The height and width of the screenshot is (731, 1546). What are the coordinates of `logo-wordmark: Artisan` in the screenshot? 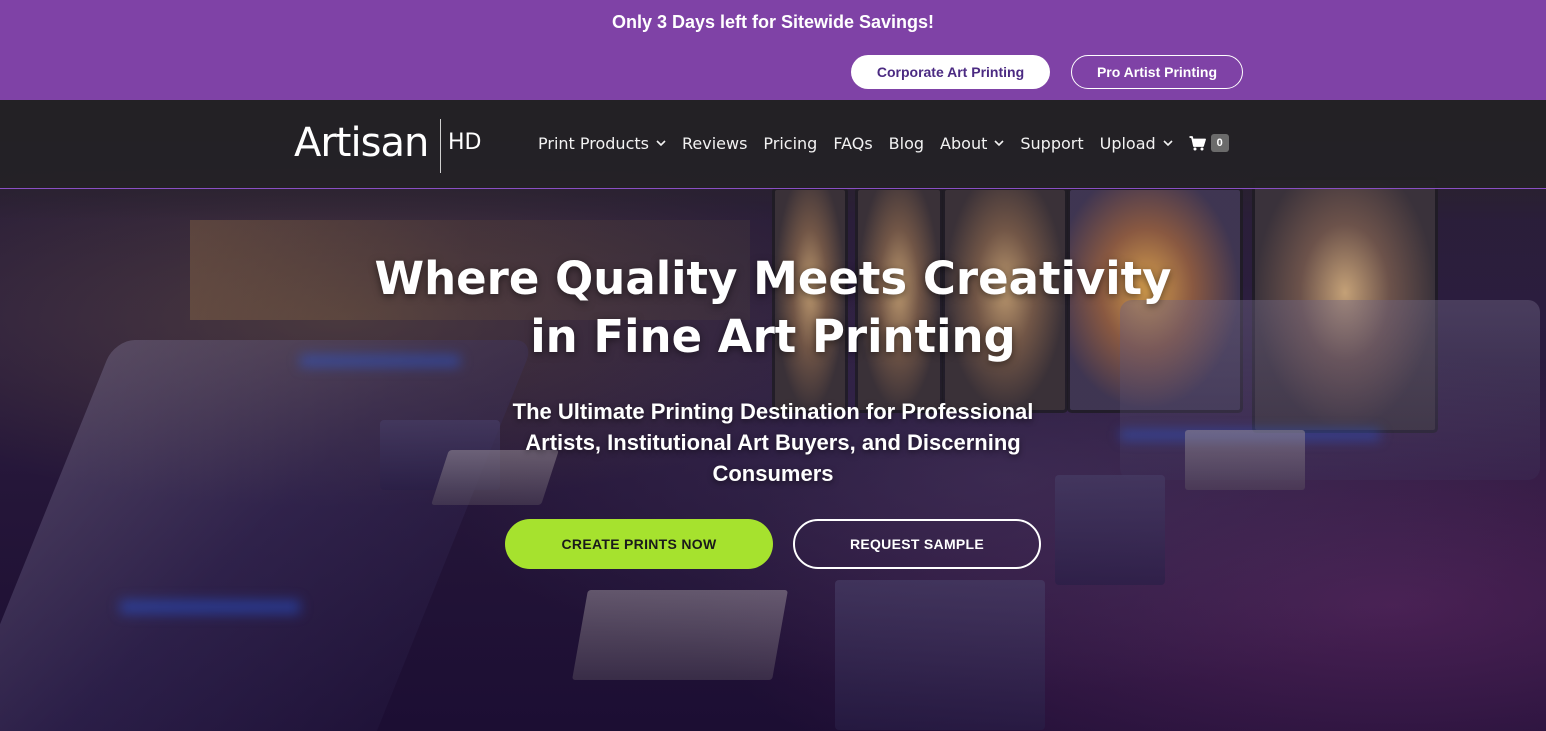 It's located at (361, 143).